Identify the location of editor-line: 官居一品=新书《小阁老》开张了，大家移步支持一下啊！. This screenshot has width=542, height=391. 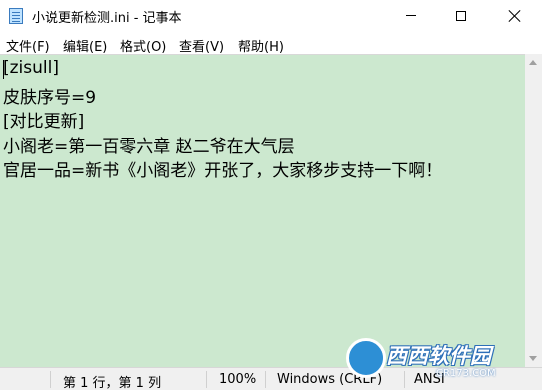
(223, 171).